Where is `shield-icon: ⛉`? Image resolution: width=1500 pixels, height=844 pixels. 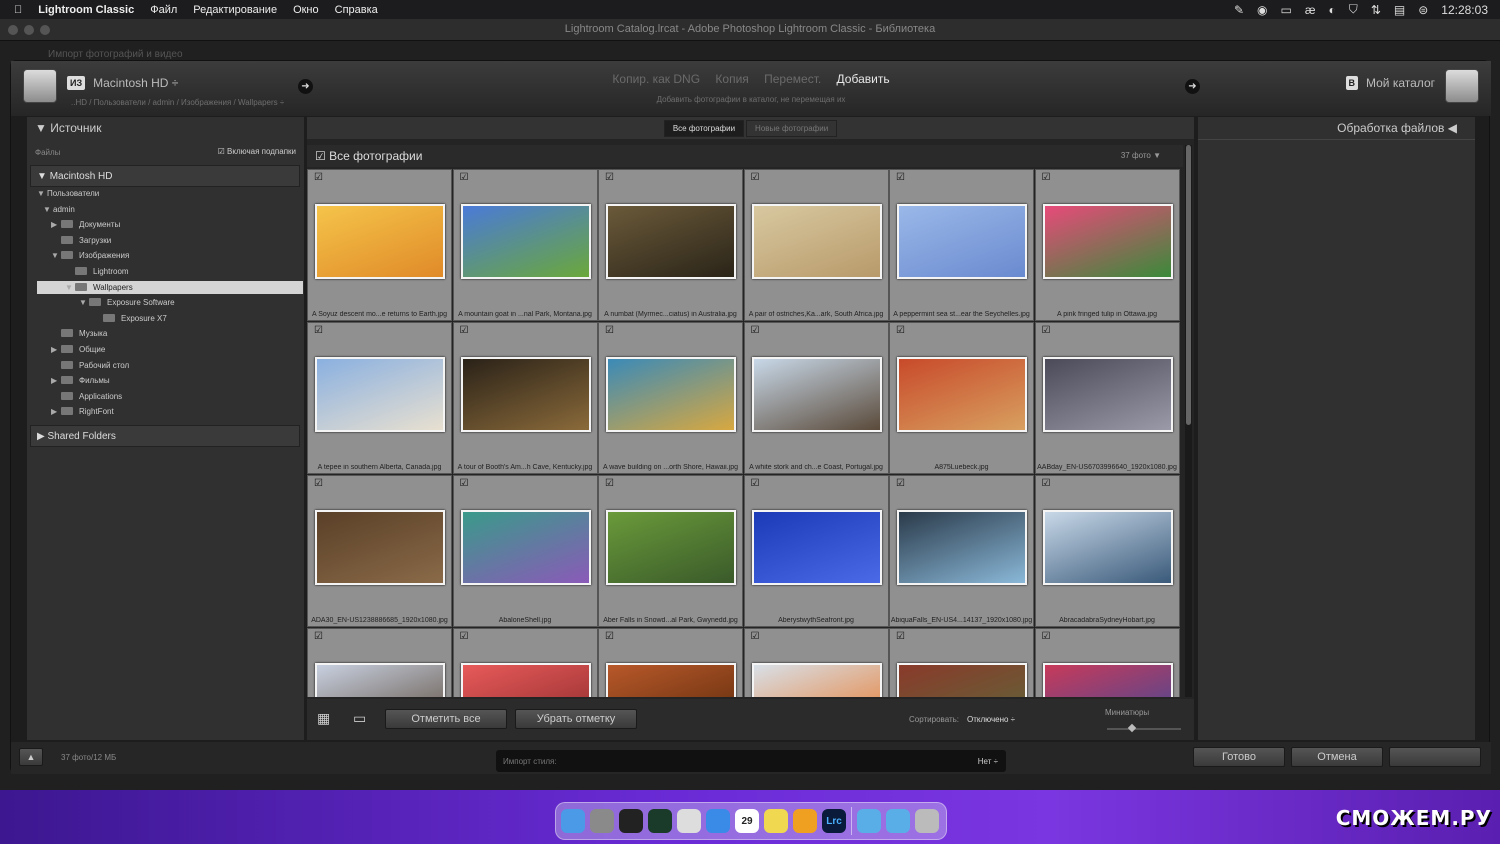 shield-icon: ⛉ is located at coordinates (1353, 9).